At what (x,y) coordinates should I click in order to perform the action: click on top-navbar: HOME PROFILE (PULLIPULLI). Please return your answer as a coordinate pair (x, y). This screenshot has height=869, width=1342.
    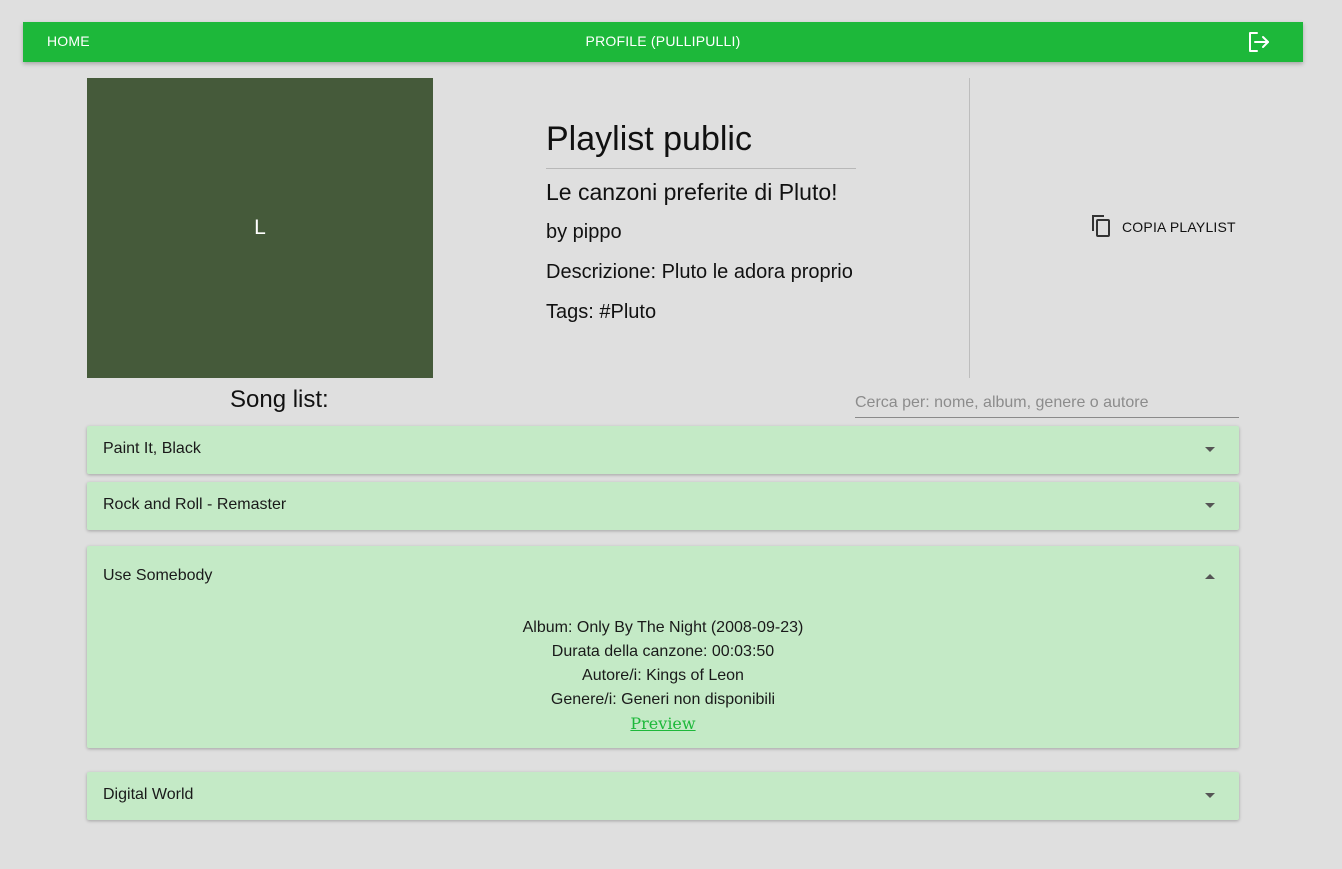
    Looking at the image, I should click on (663, 42).